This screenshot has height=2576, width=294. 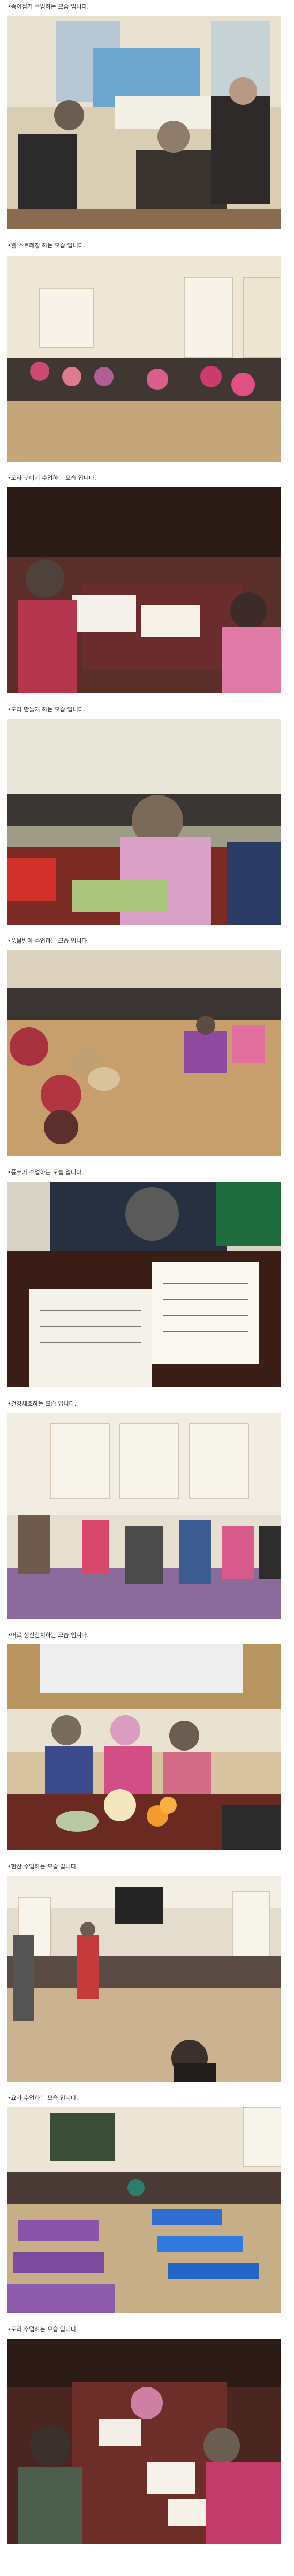 What do you see at coordinates (48, 6) in the screenshot?
I see `post-caption: •종이접기 수업하는 모습 입니다.` at bounding box center [48, 6].